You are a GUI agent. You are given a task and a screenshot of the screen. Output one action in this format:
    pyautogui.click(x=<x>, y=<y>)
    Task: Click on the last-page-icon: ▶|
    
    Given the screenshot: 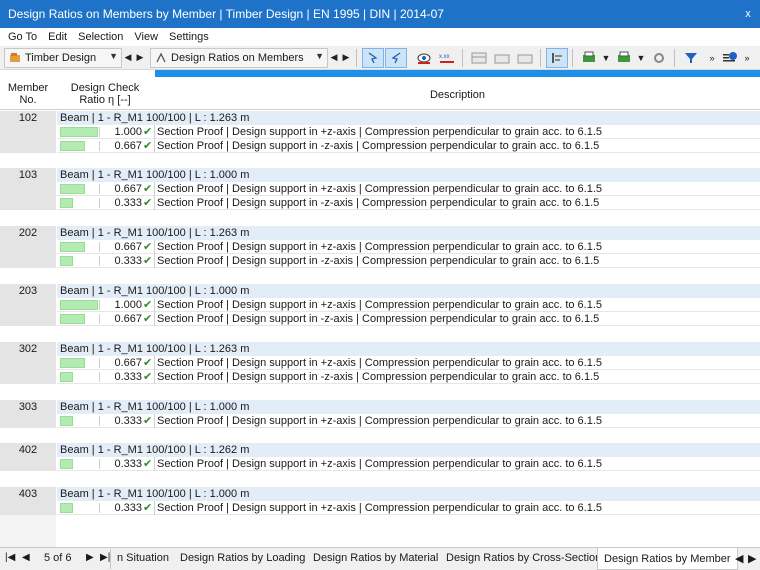 What is the action you would take?
    pyautogui.click(x=105, y=557)
    